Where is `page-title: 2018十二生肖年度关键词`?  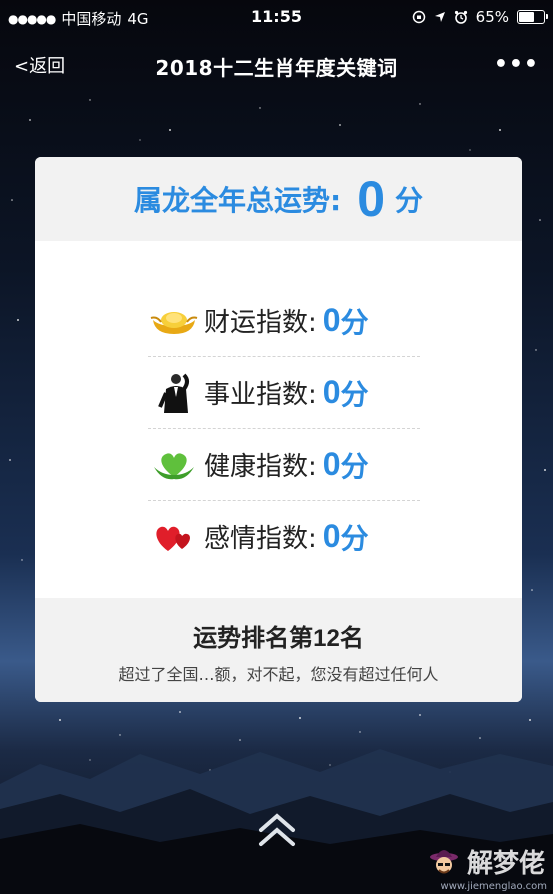 page-title: 2018十二生肖年度关键词 is located at coordinates (276, 68).